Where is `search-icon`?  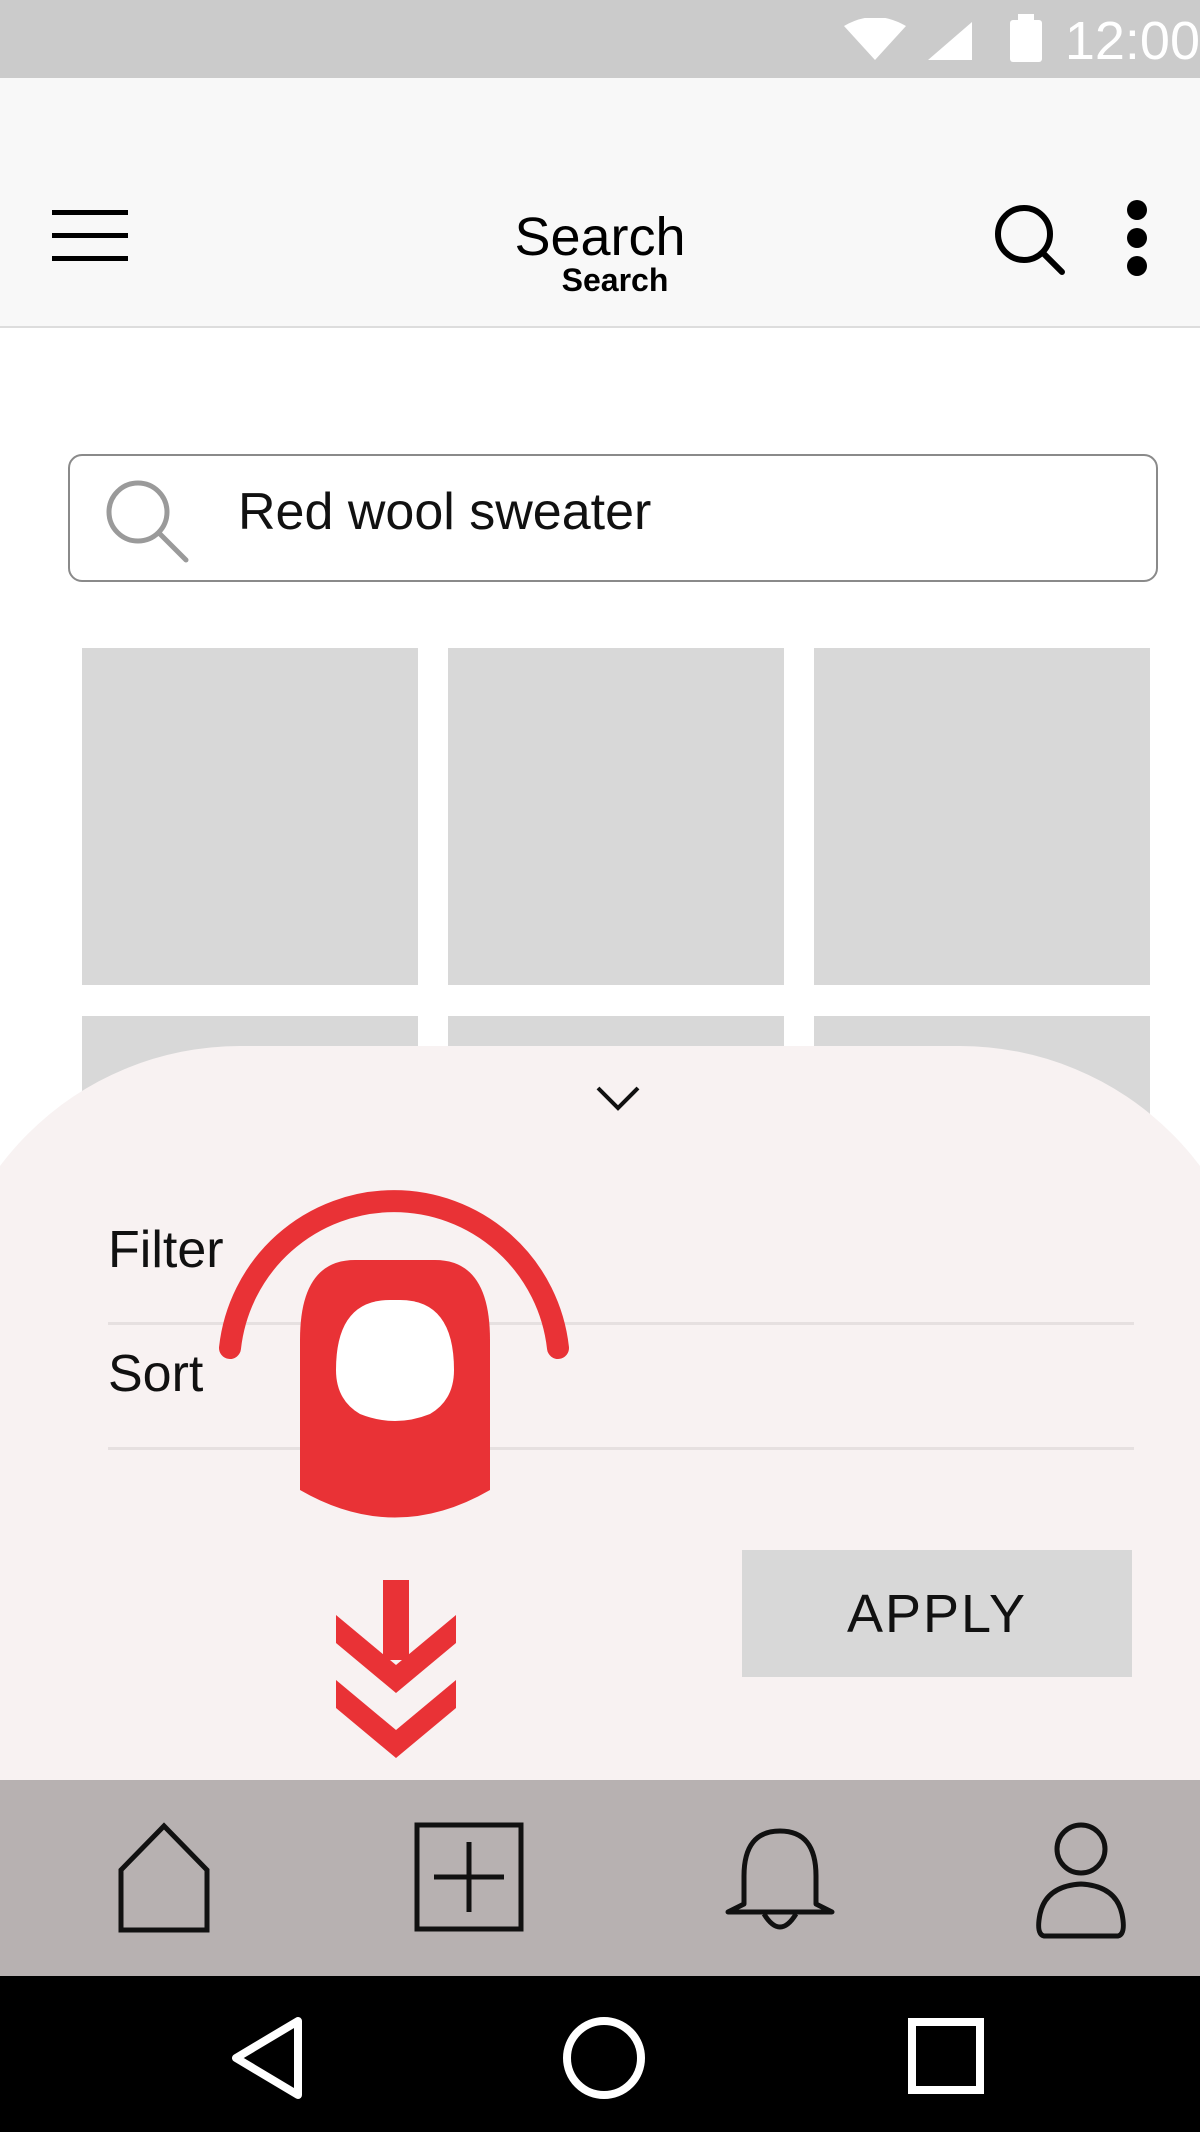
search-icon is located at coordinates (1030, 240).